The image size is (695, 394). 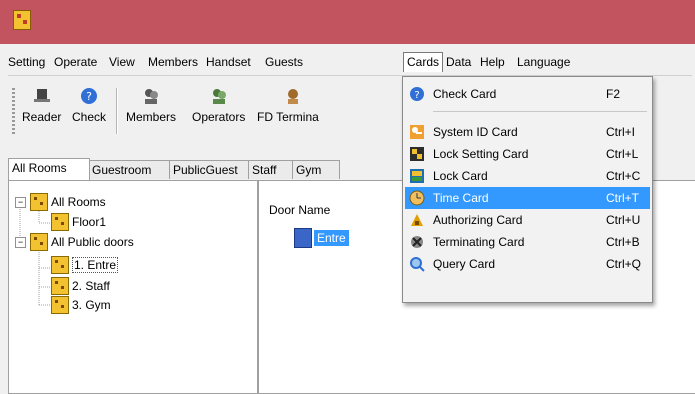 What do you see at coordinates (417, 154) in the screenshot?
I see `lock-setting-icon` at bounding box center [417, 154].